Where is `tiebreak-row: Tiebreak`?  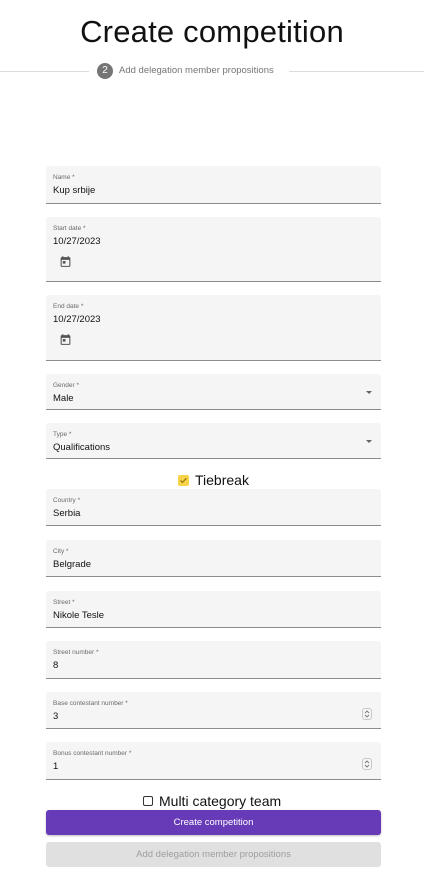
tiebreak-row: Tiebreak is located at coordinates (212, 480).